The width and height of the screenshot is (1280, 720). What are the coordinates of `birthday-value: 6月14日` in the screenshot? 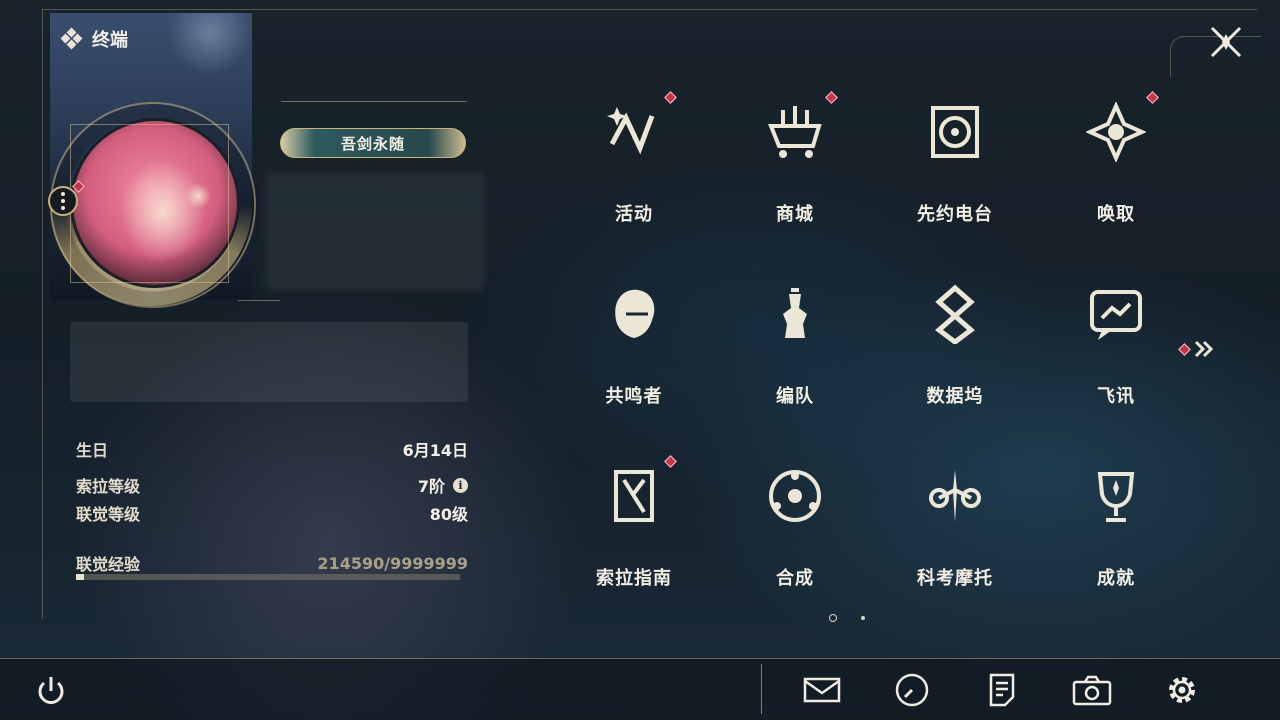 It's located at (435, 450).